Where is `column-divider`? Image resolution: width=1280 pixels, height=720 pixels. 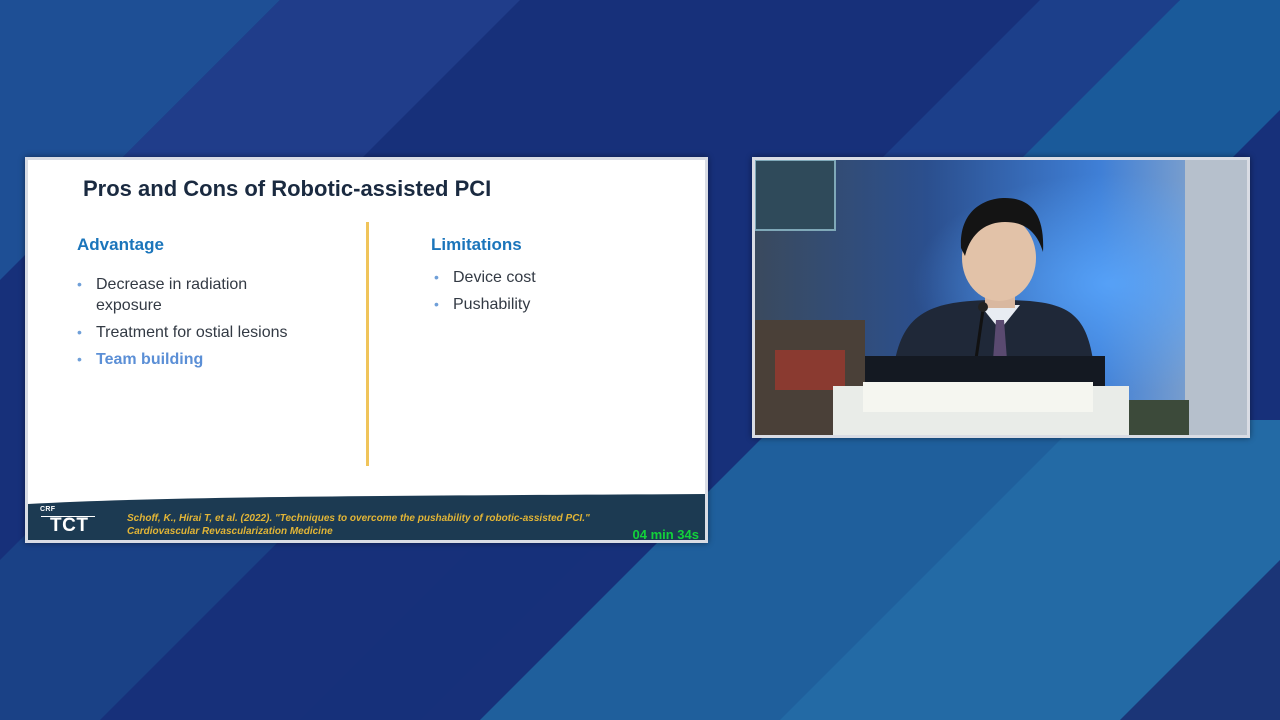
column-divider is located at coordinates (367, 344).